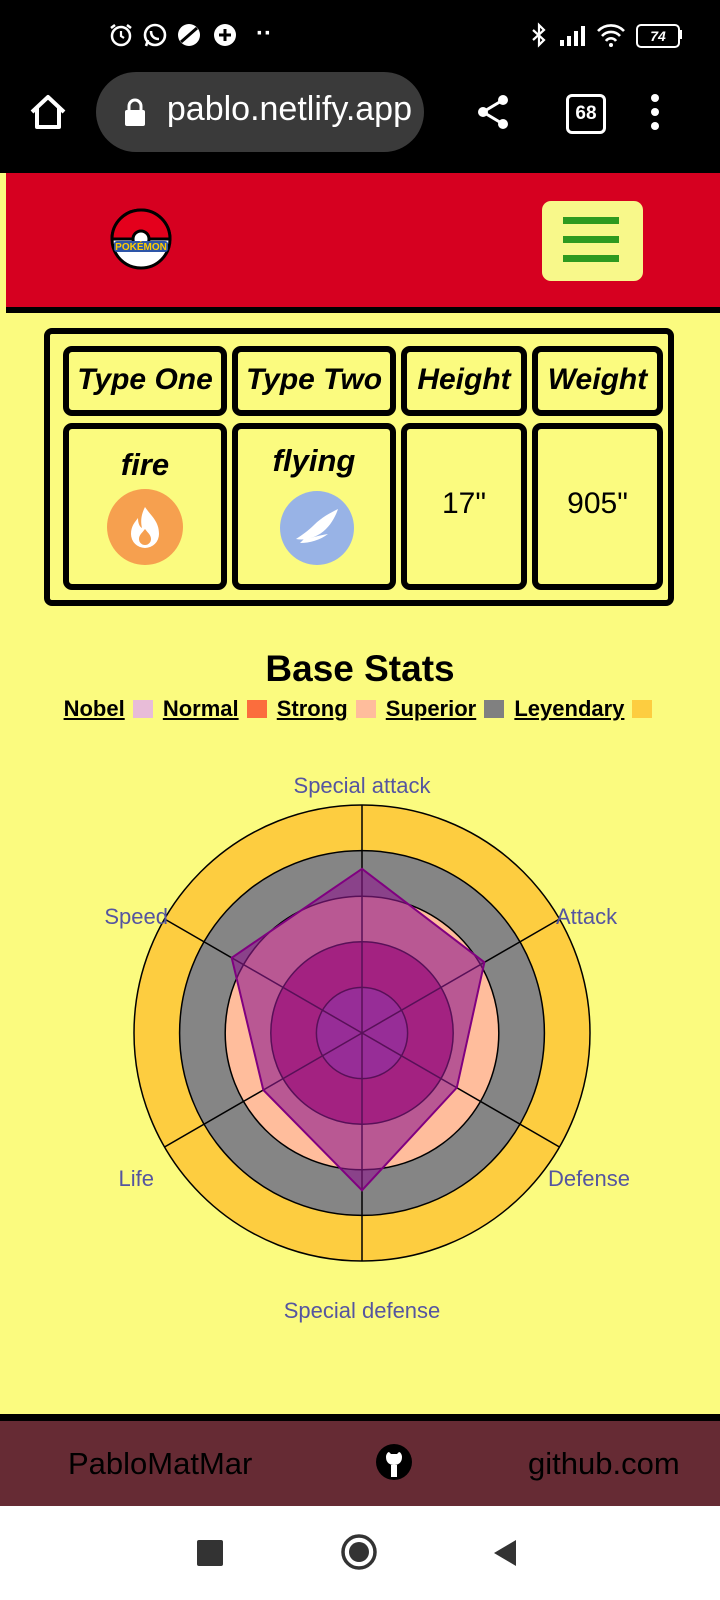 This screenshot has width=720, height=1600. I want to click on menu-button, so click(592, 241).